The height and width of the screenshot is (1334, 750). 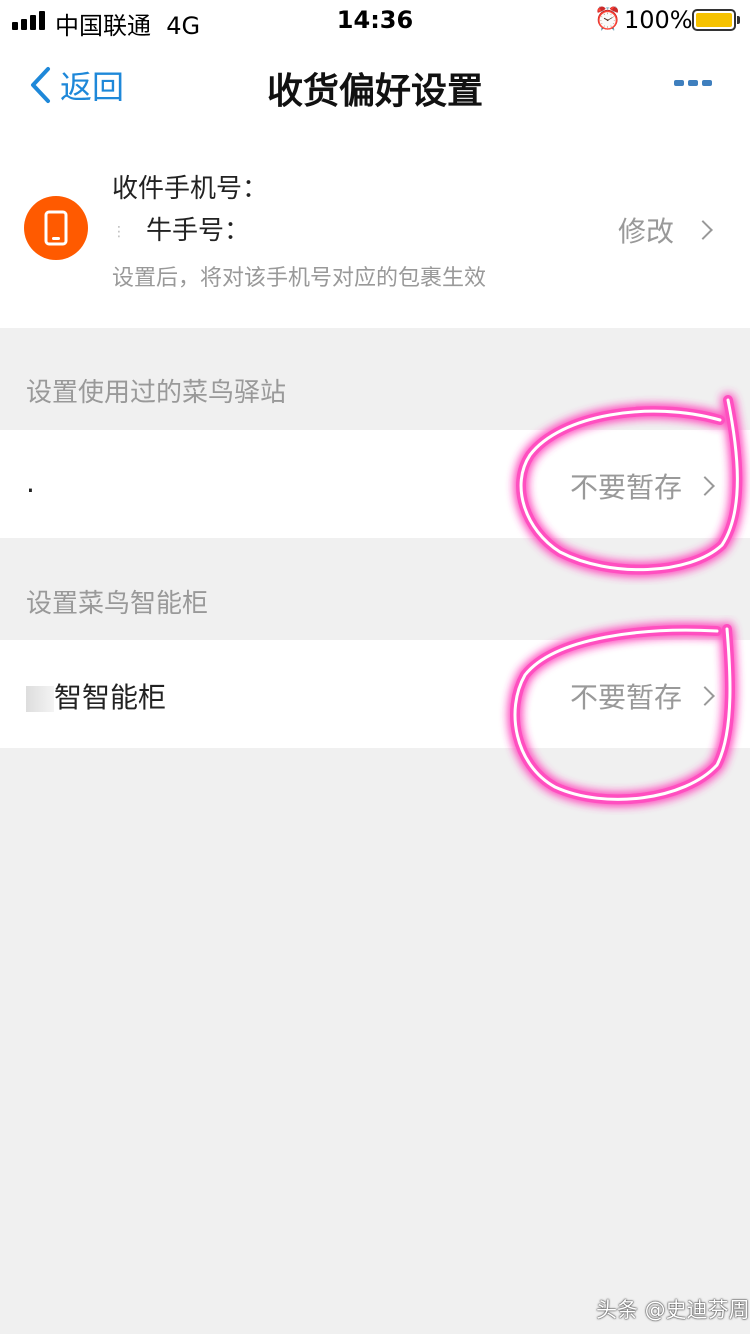 What do you see at coordinates (374, 91) in the screenshot?
I see `page-title: 收货偏好设置` at bounding box center [374, 91].